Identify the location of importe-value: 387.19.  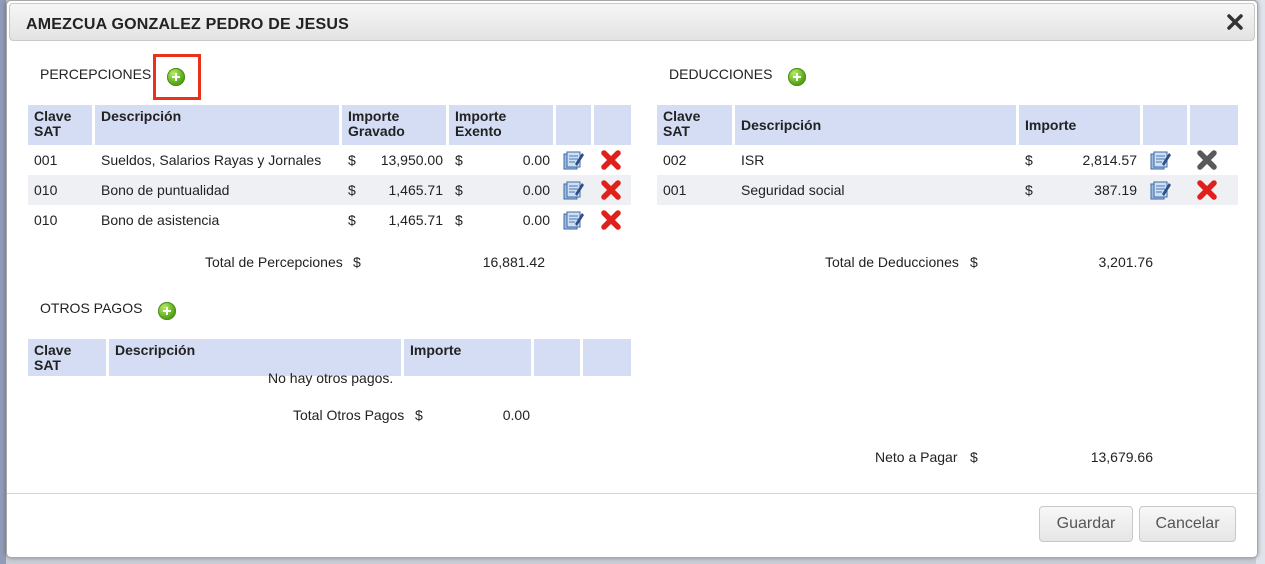
(1115, 190).